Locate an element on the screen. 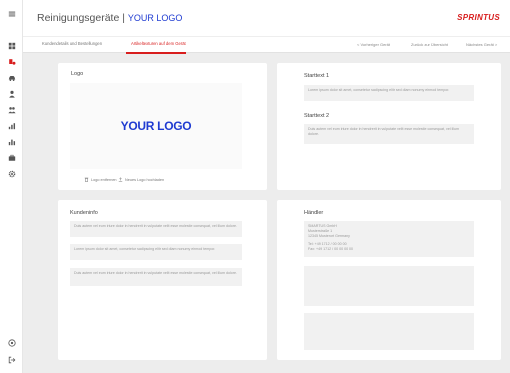 This screenshot has width=510, height=373. upload-icon is located at coordinates (120, 179).